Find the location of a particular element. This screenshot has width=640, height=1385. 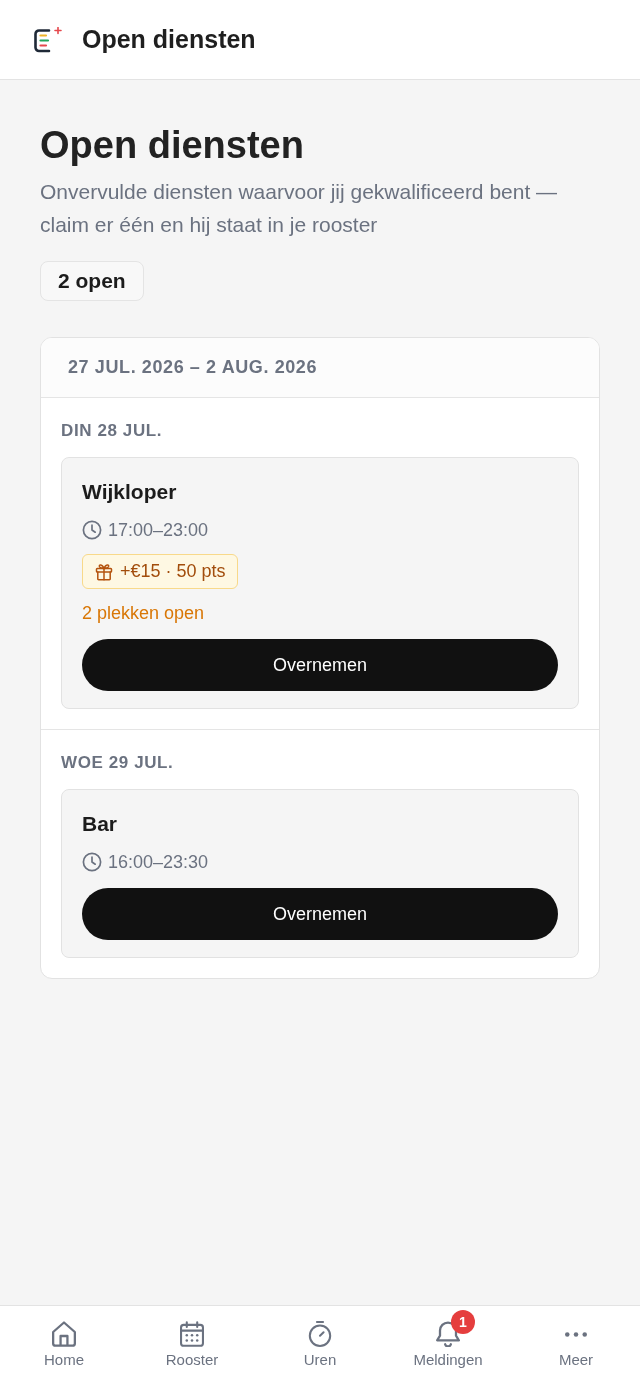

nav-item: Rooster is located at coordinates (192, 1345).